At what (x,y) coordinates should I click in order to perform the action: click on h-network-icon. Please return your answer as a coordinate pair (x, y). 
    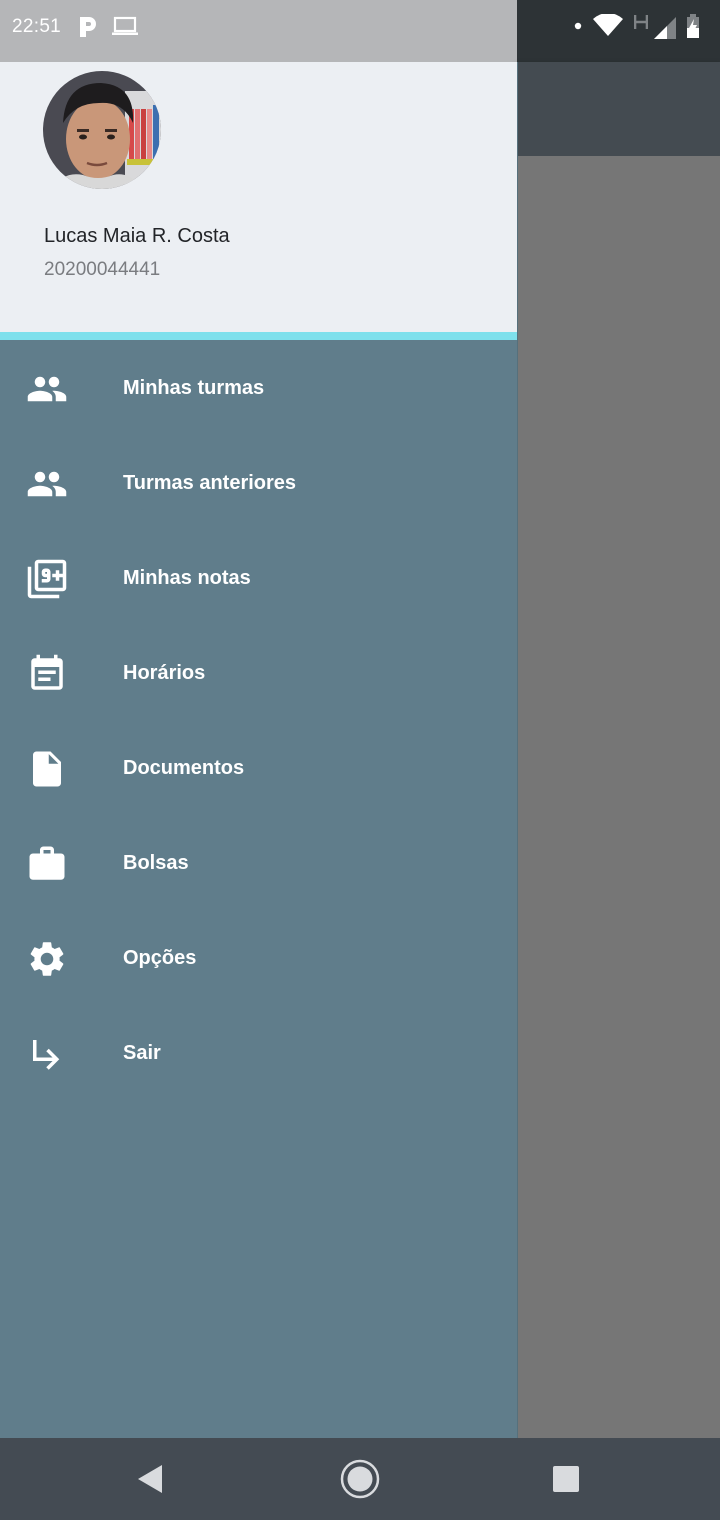
    Looking at the image, I should click on (641, 22).